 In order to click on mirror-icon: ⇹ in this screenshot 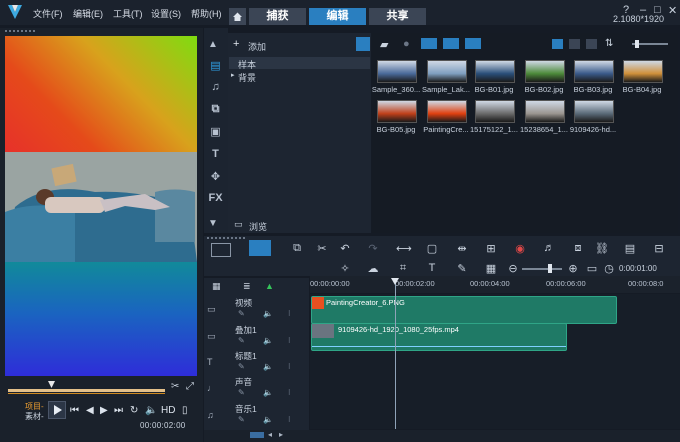, I will do `click(462, 249)`.